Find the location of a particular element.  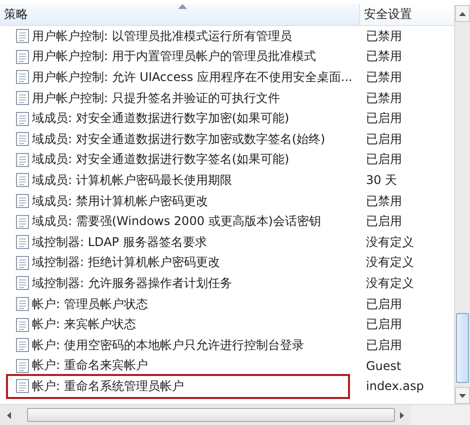

policy-name: 域成员: 对安全通道数据进行数字加密或数字签名(始终) is located at coordinates (179, 139).